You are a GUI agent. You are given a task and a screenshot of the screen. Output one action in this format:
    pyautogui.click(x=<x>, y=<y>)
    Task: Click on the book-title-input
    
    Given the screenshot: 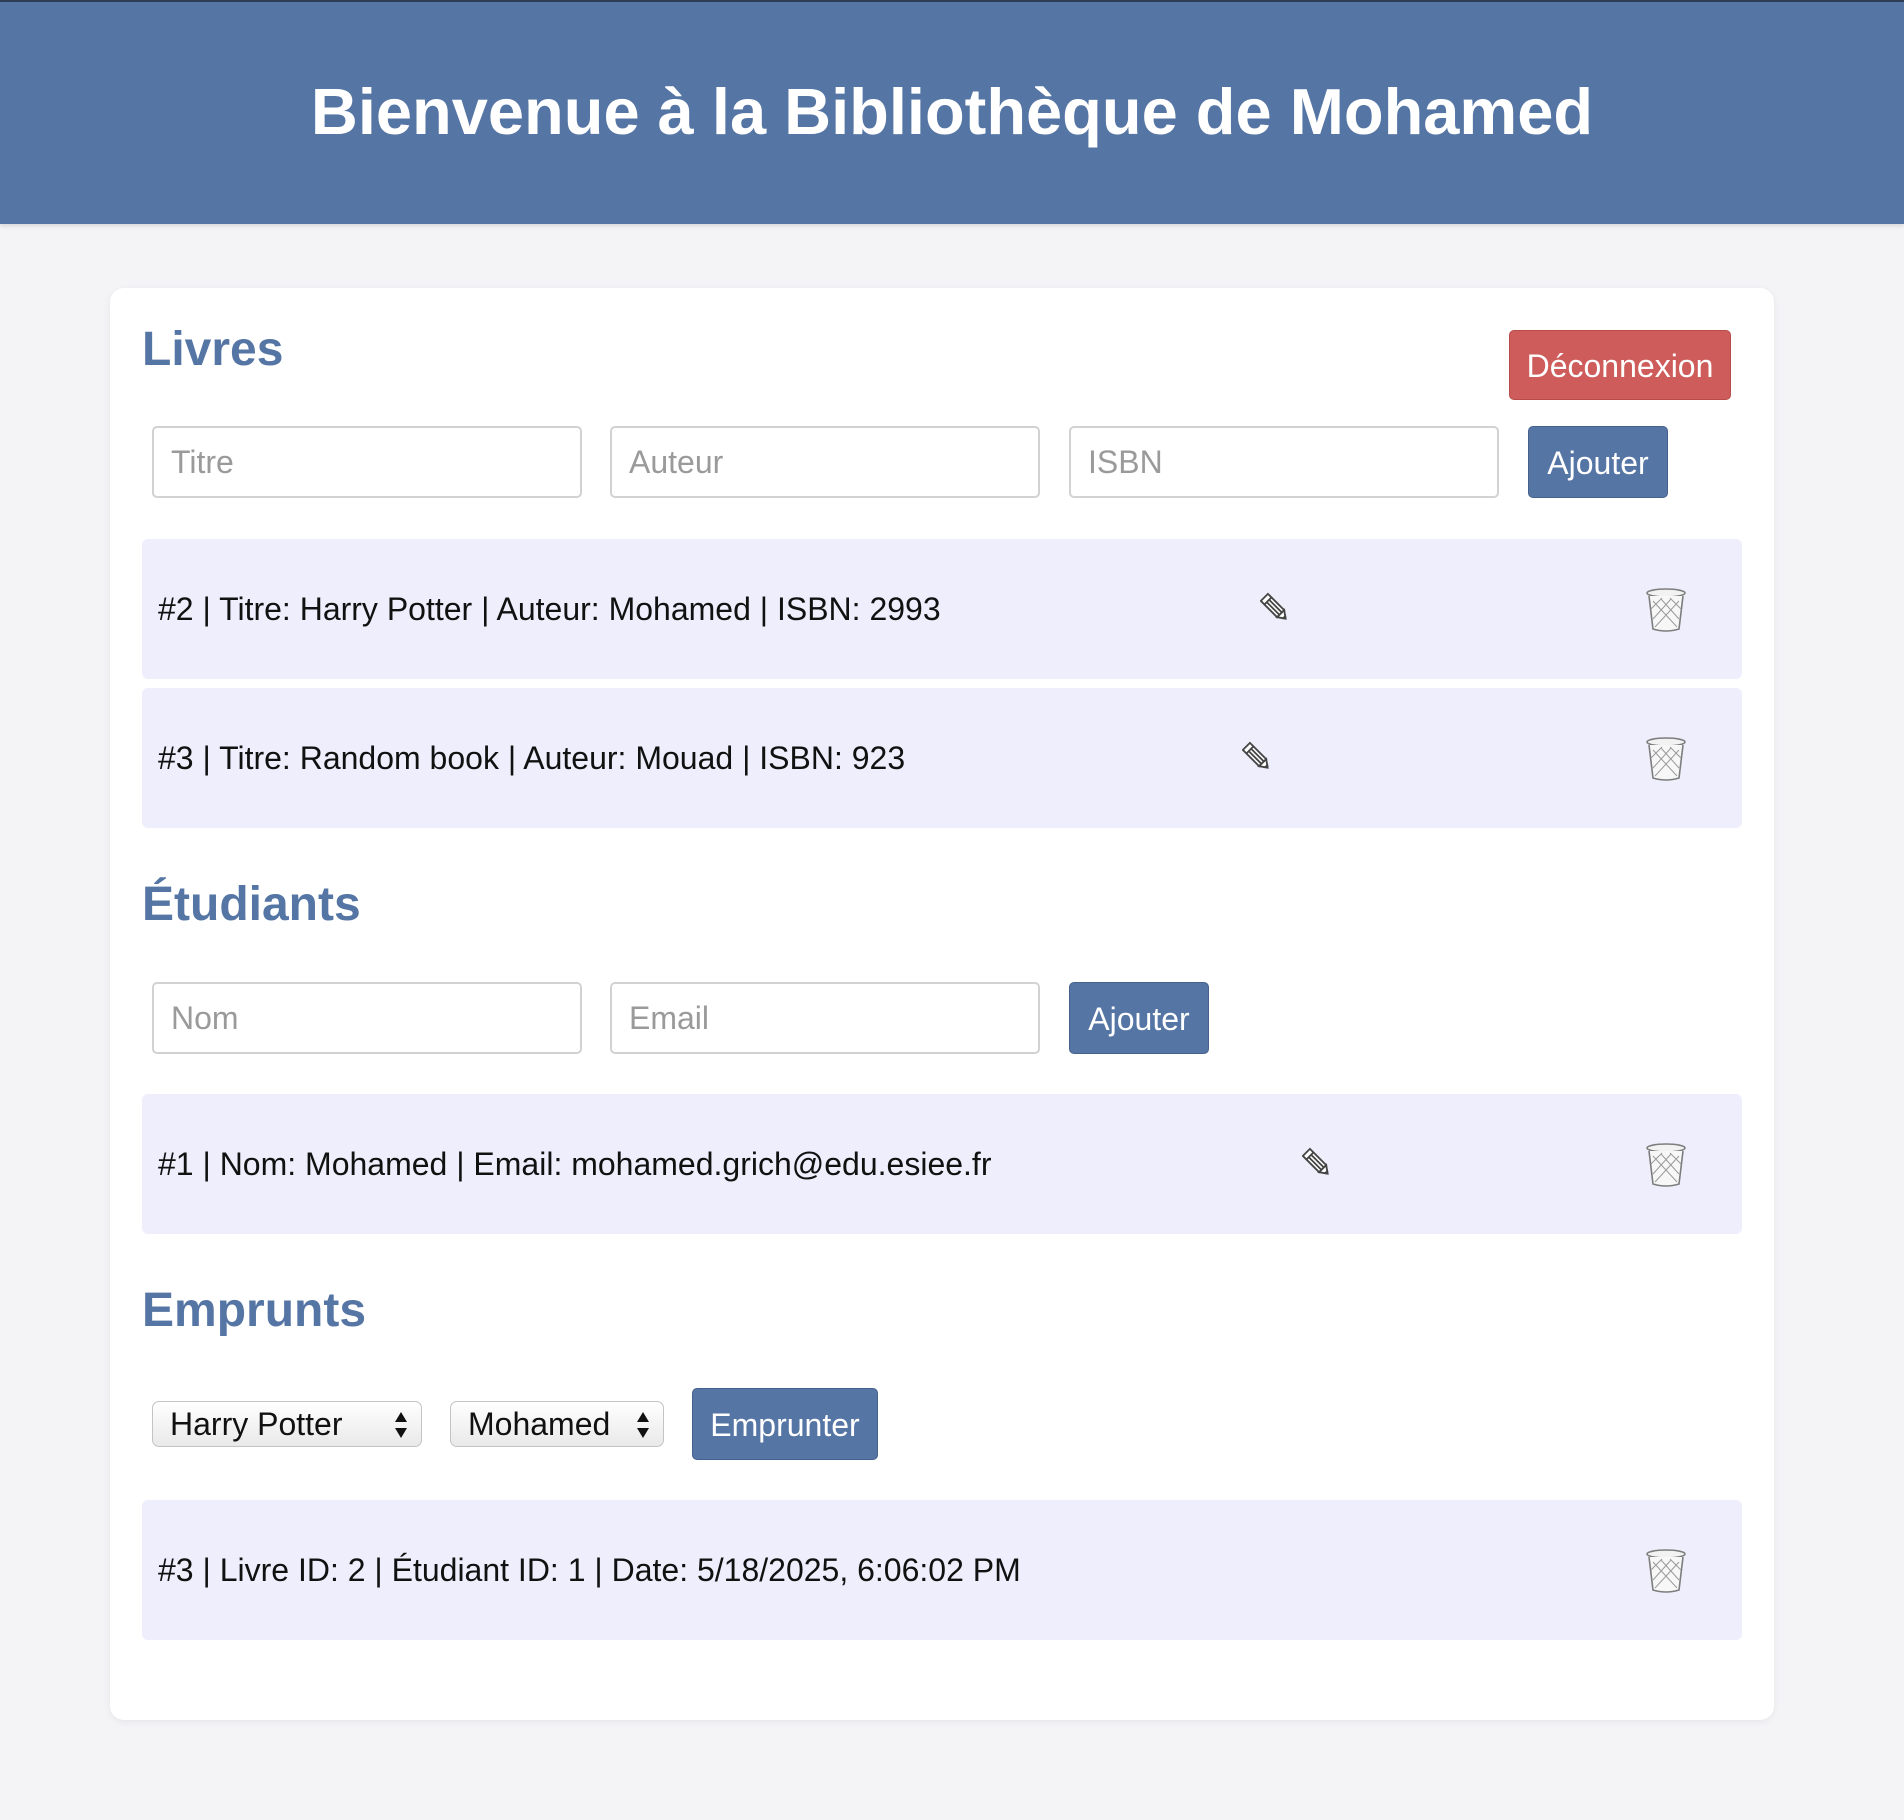 What is the action you would take?
    pyautogui.click(x=367, y=462)
    